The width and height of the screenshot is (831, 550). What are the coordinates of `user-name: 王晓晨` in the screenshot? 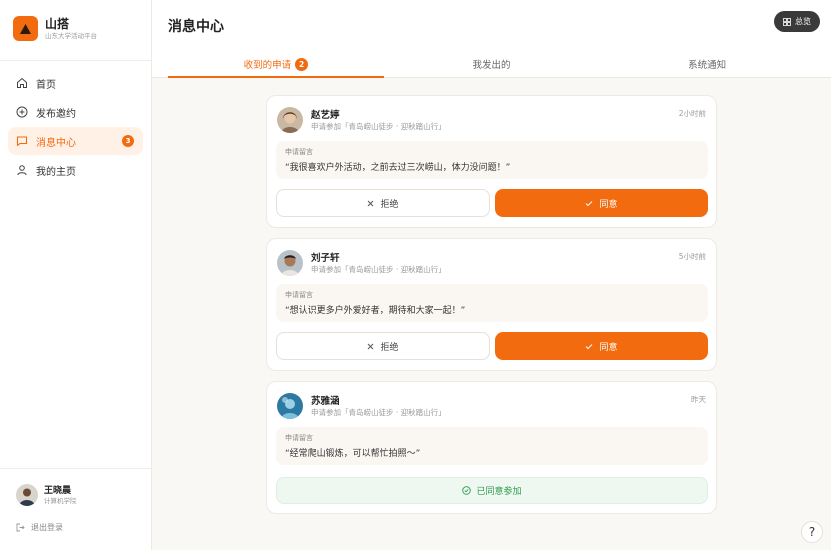 It's located at (58, 490).